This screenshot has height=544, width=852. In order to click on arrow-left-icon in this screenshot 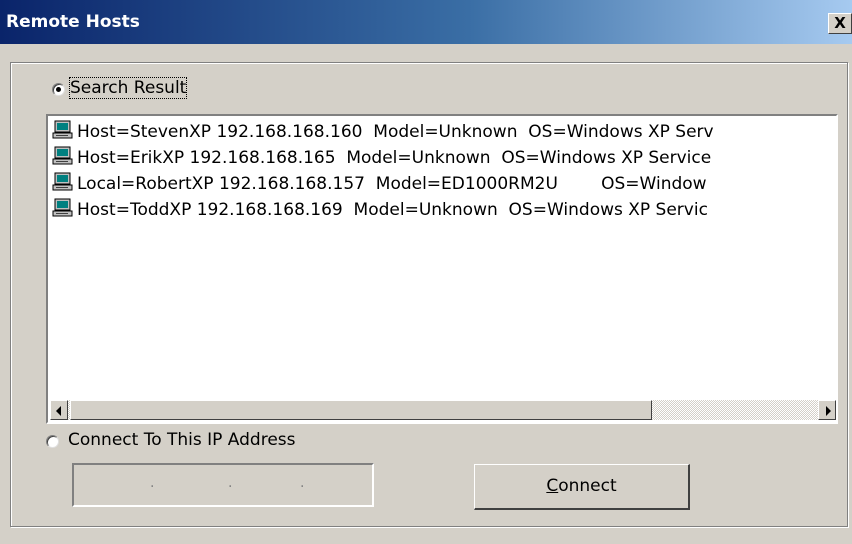, I will do `click(58, 411)`.